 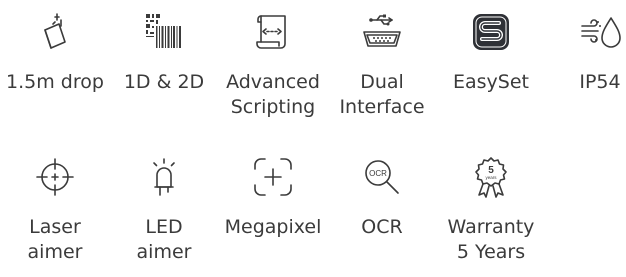 I want to click on feature-barcode: 1D & 2D, so click(x=164, y=52).